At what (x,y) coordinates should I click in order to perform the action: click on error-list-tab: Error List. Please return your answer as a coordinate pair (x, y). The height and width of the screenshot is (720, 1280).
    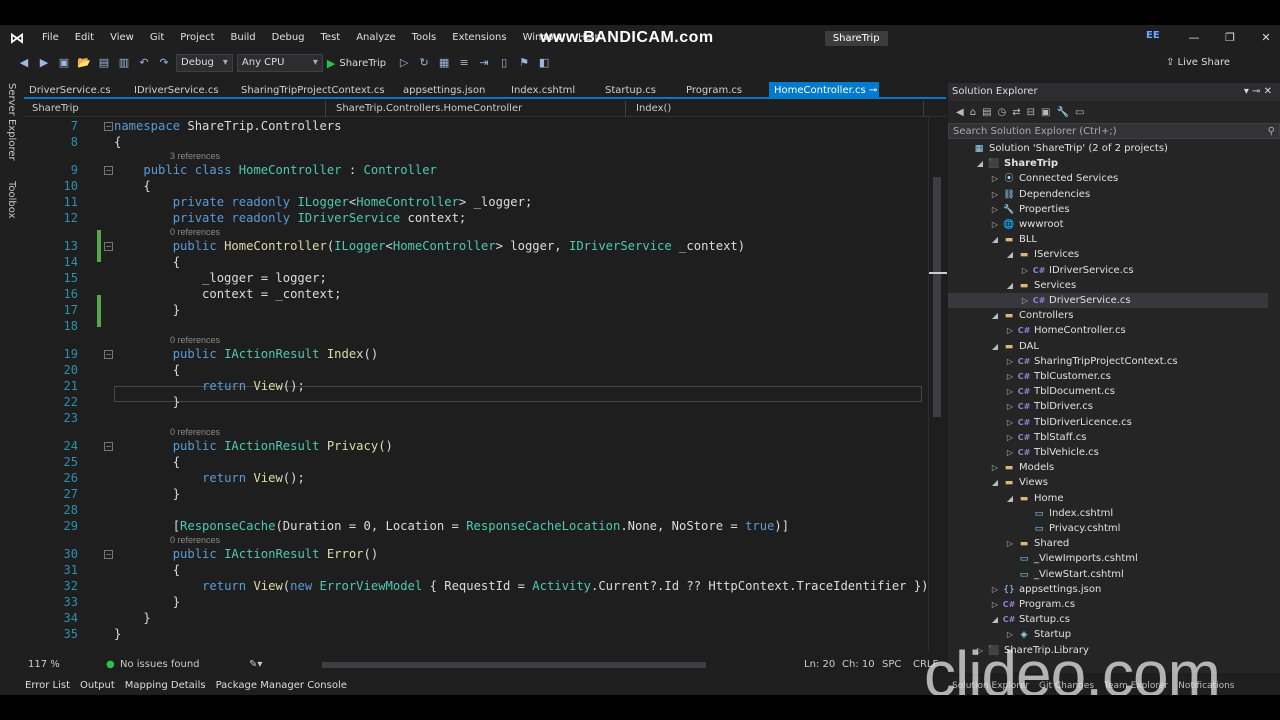
    Looking at the image, I should click on (47, 685).